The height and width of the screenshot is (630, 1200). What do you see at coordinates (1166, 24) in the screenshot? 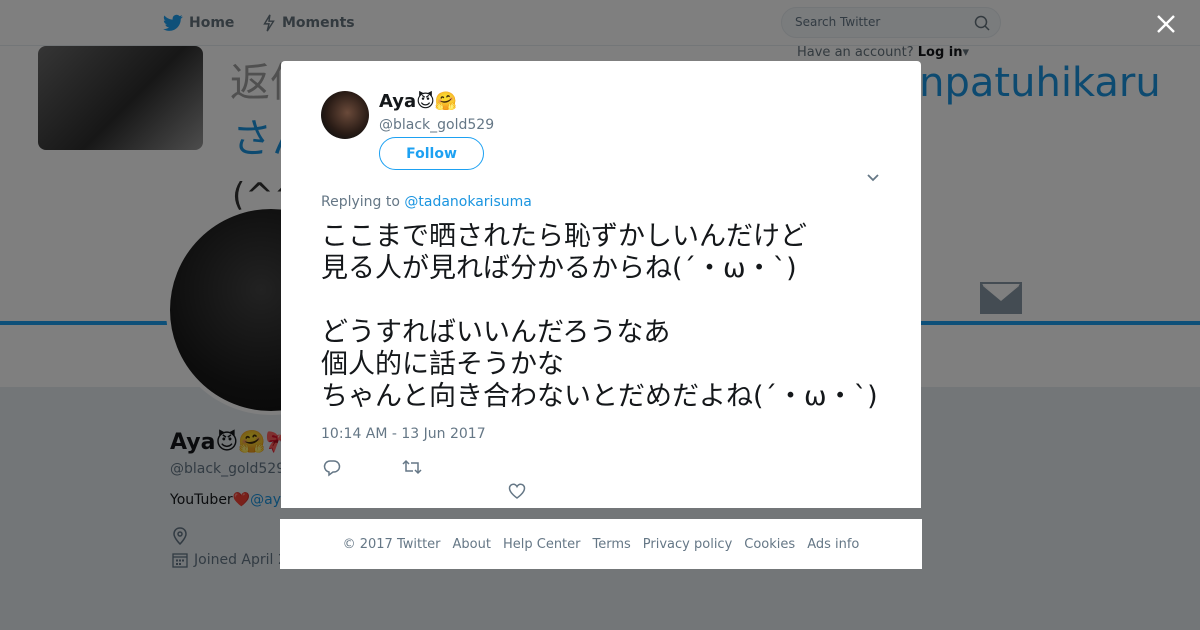
I see `close-icon` at bounding box center [1166, 24].